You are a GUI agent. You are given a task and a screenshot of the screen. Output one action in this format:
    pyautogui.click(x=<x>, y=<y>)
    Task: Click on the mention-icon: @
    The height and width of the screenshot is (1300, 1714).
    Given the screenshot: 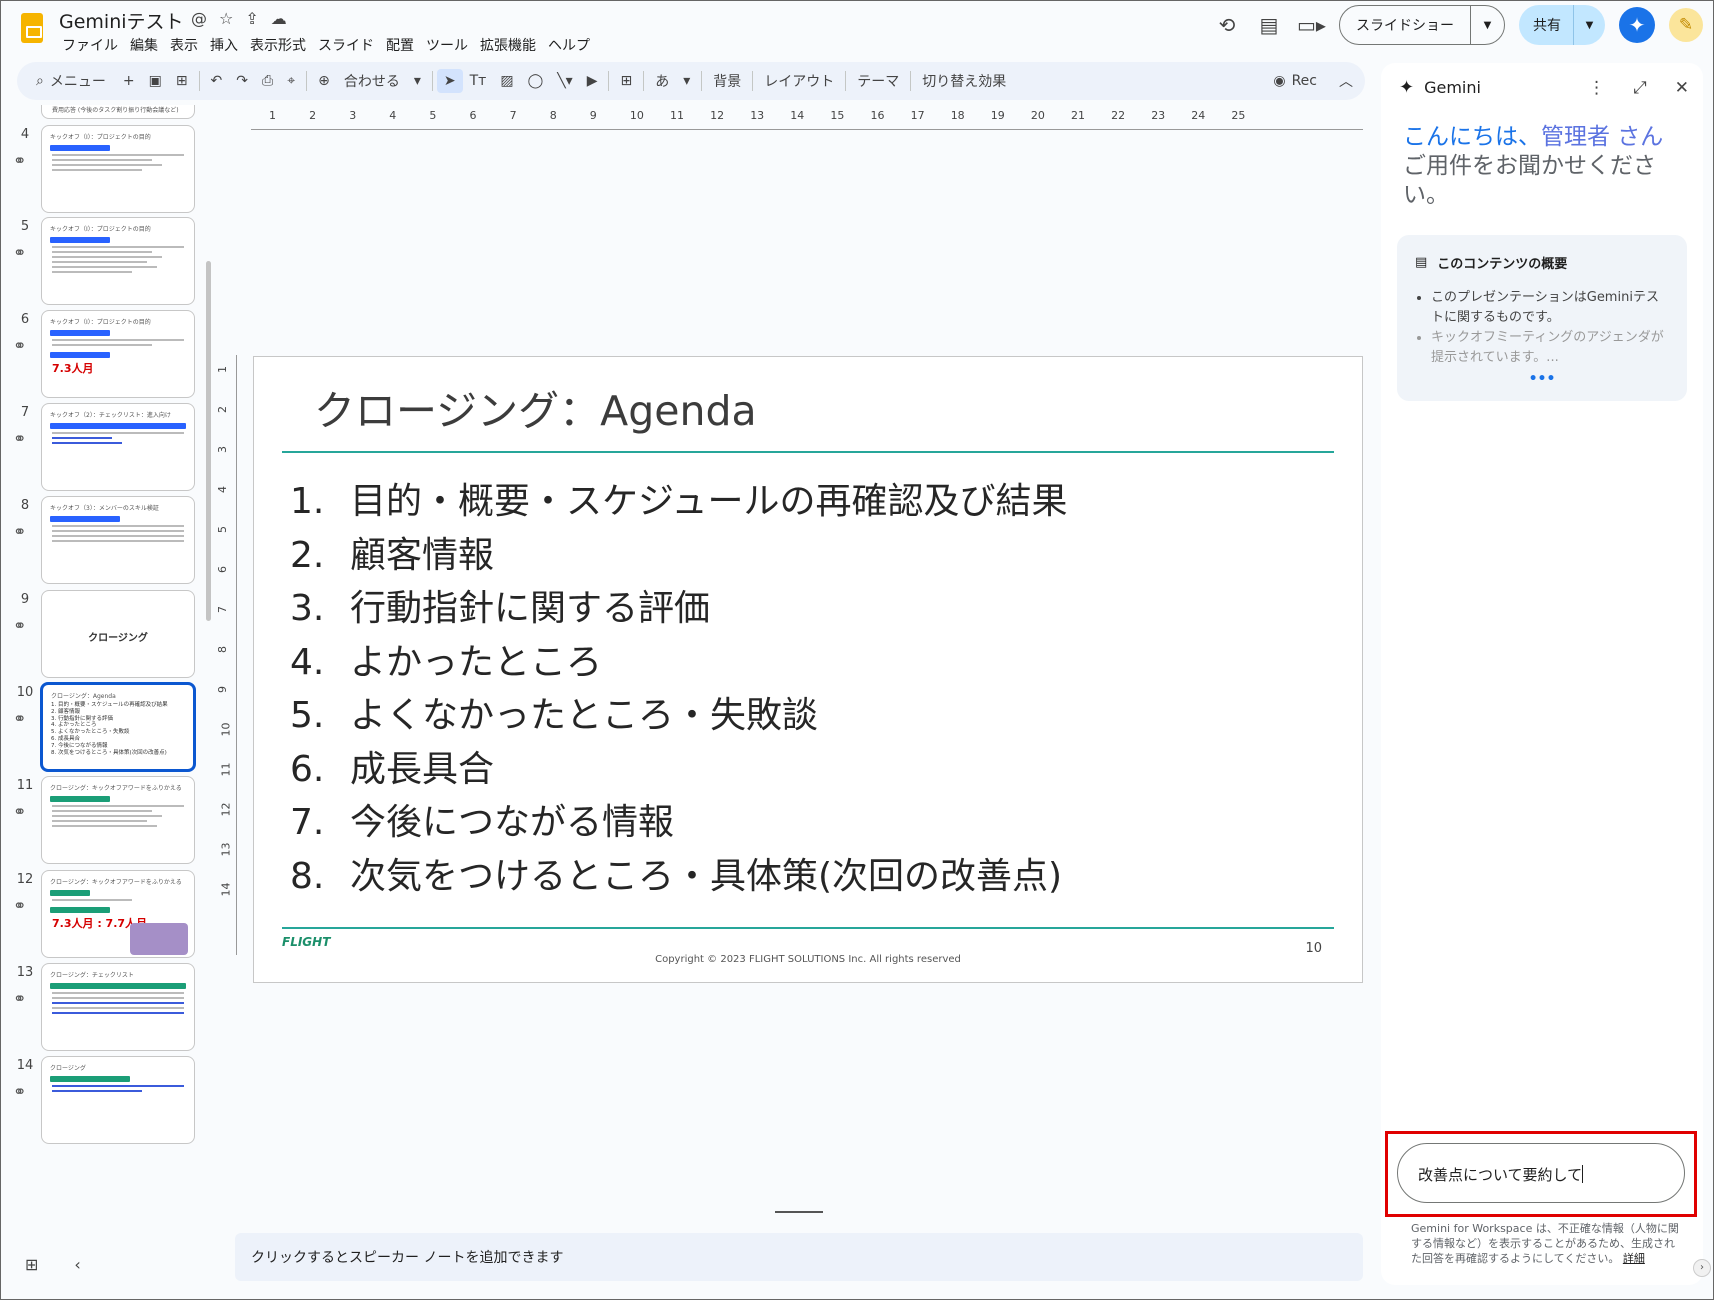 What is the action you would take?
    pyautogui.click(x=199, y=18)
    